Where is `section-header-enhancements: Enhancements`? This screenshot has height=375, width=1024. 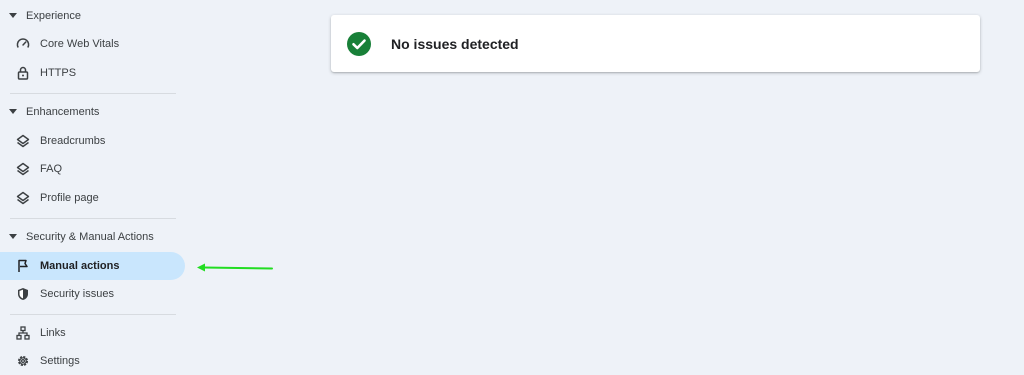 section-header-enhancements: Enhancements is located at coordinates (49, 112).